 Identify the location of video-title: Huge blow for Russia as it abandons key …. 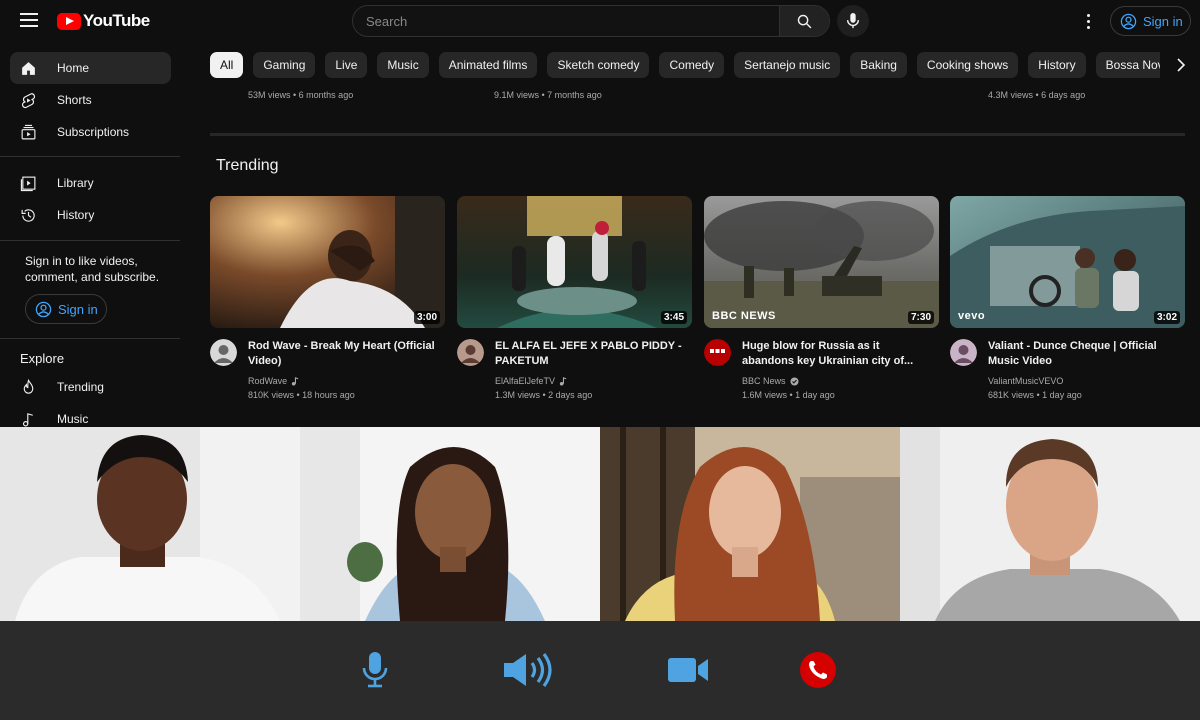
(838, 354).